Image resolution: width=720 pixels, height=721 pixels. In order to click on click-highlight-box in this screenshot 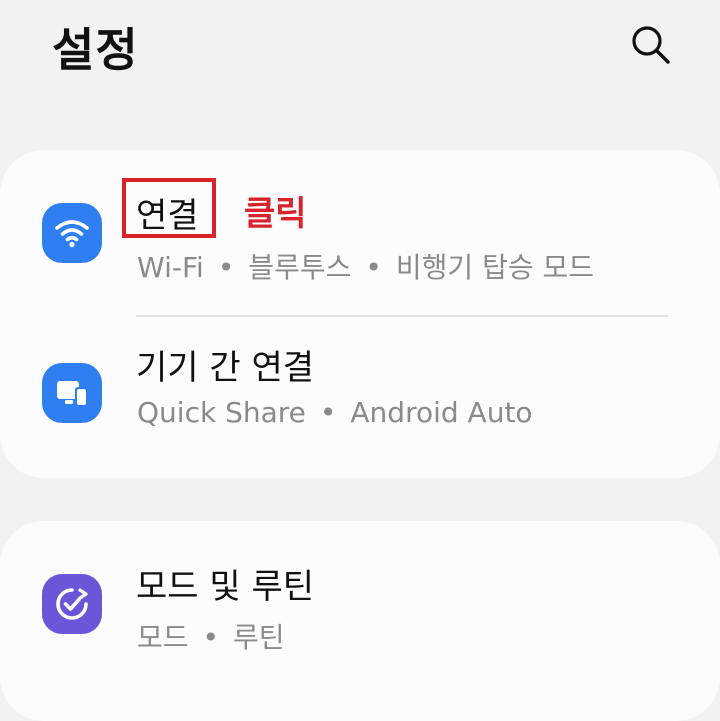, I will do `click(169, 208)`.